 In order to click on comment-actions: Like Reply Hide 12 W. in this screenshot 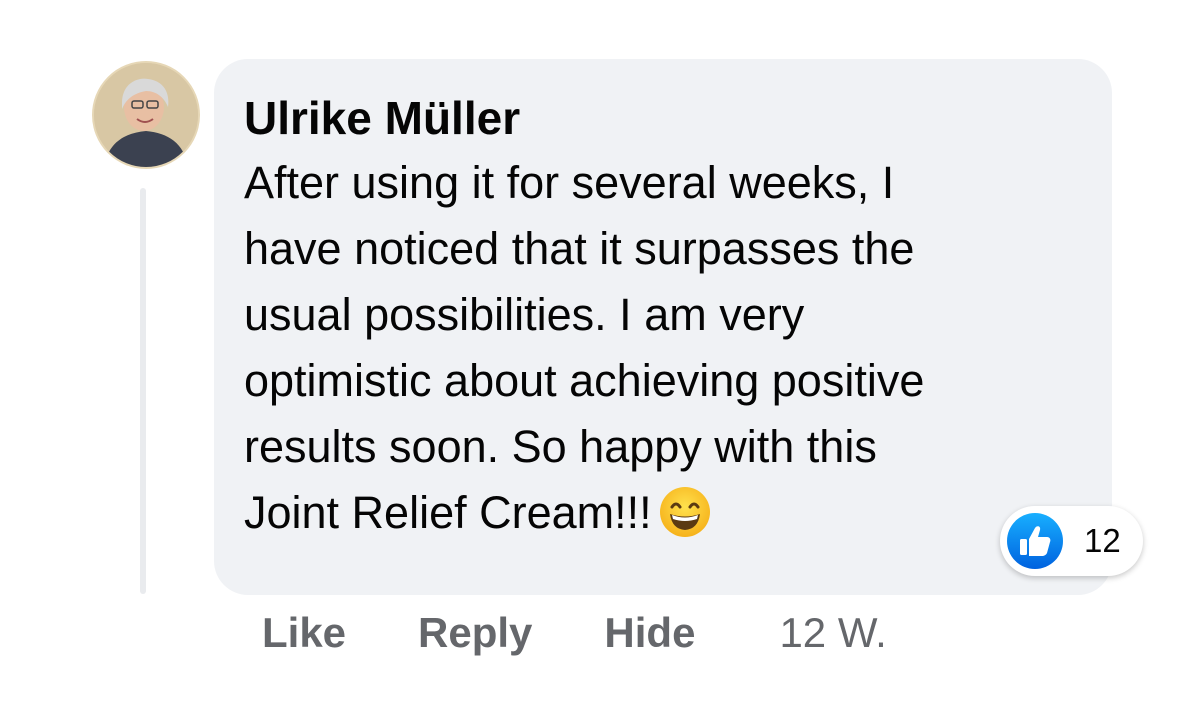, I will do `click(574, 633)`.